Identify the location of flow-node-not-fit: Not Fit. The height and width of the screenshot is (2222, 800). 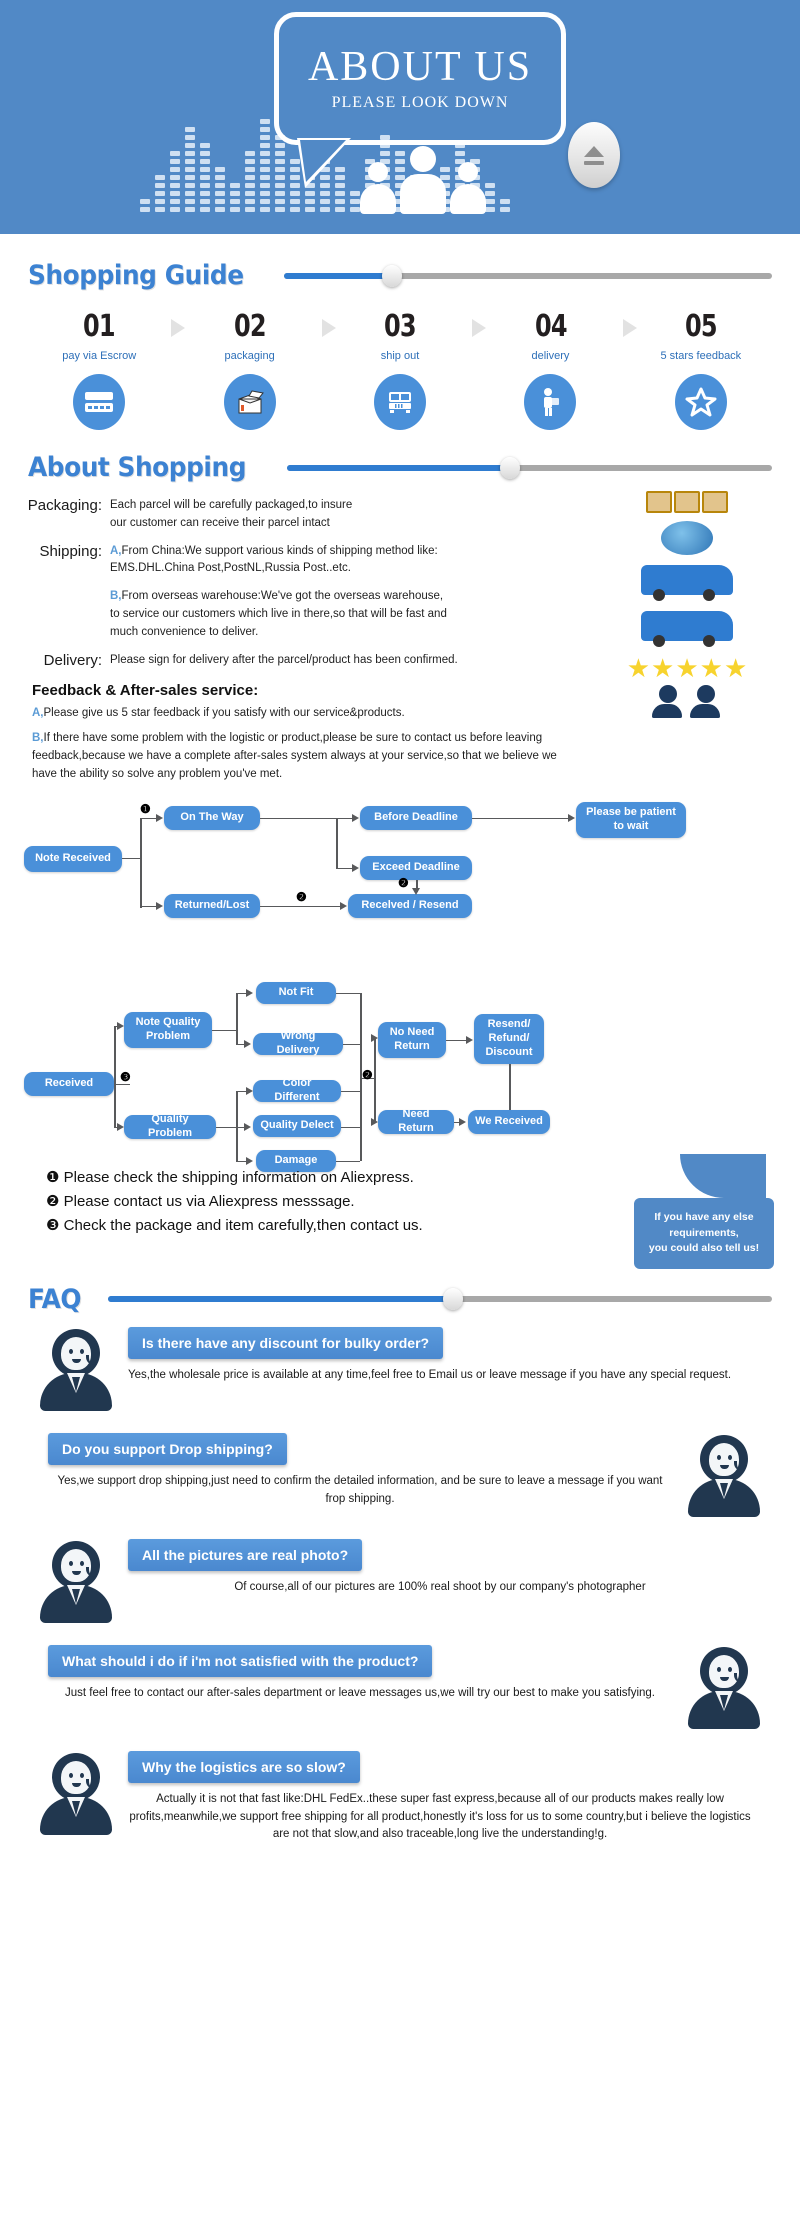
(296, 992).